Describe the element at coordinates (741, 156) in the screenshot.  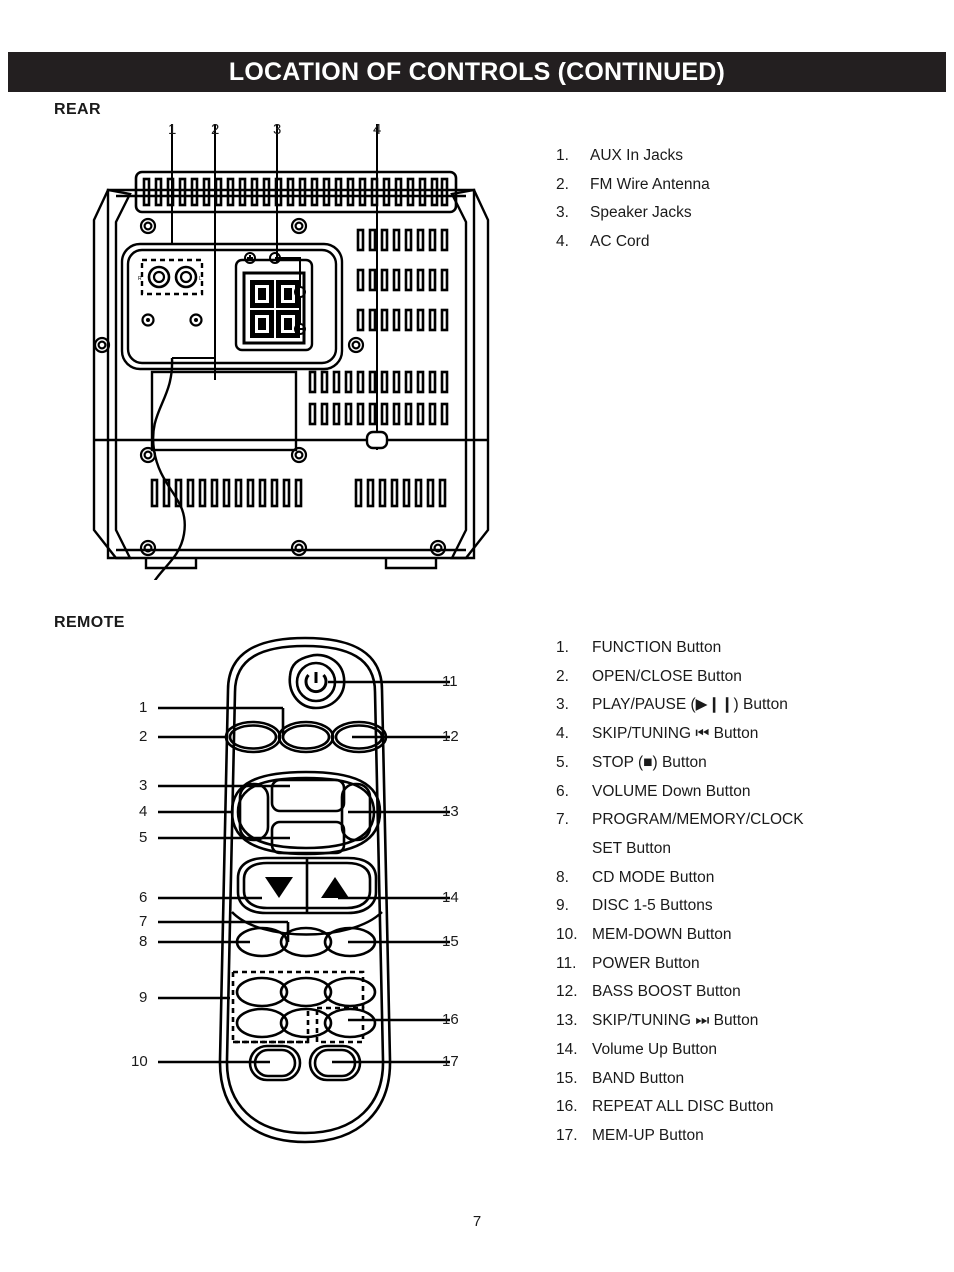
I see `legend-item: 1. AUX In Jacks` at that location.